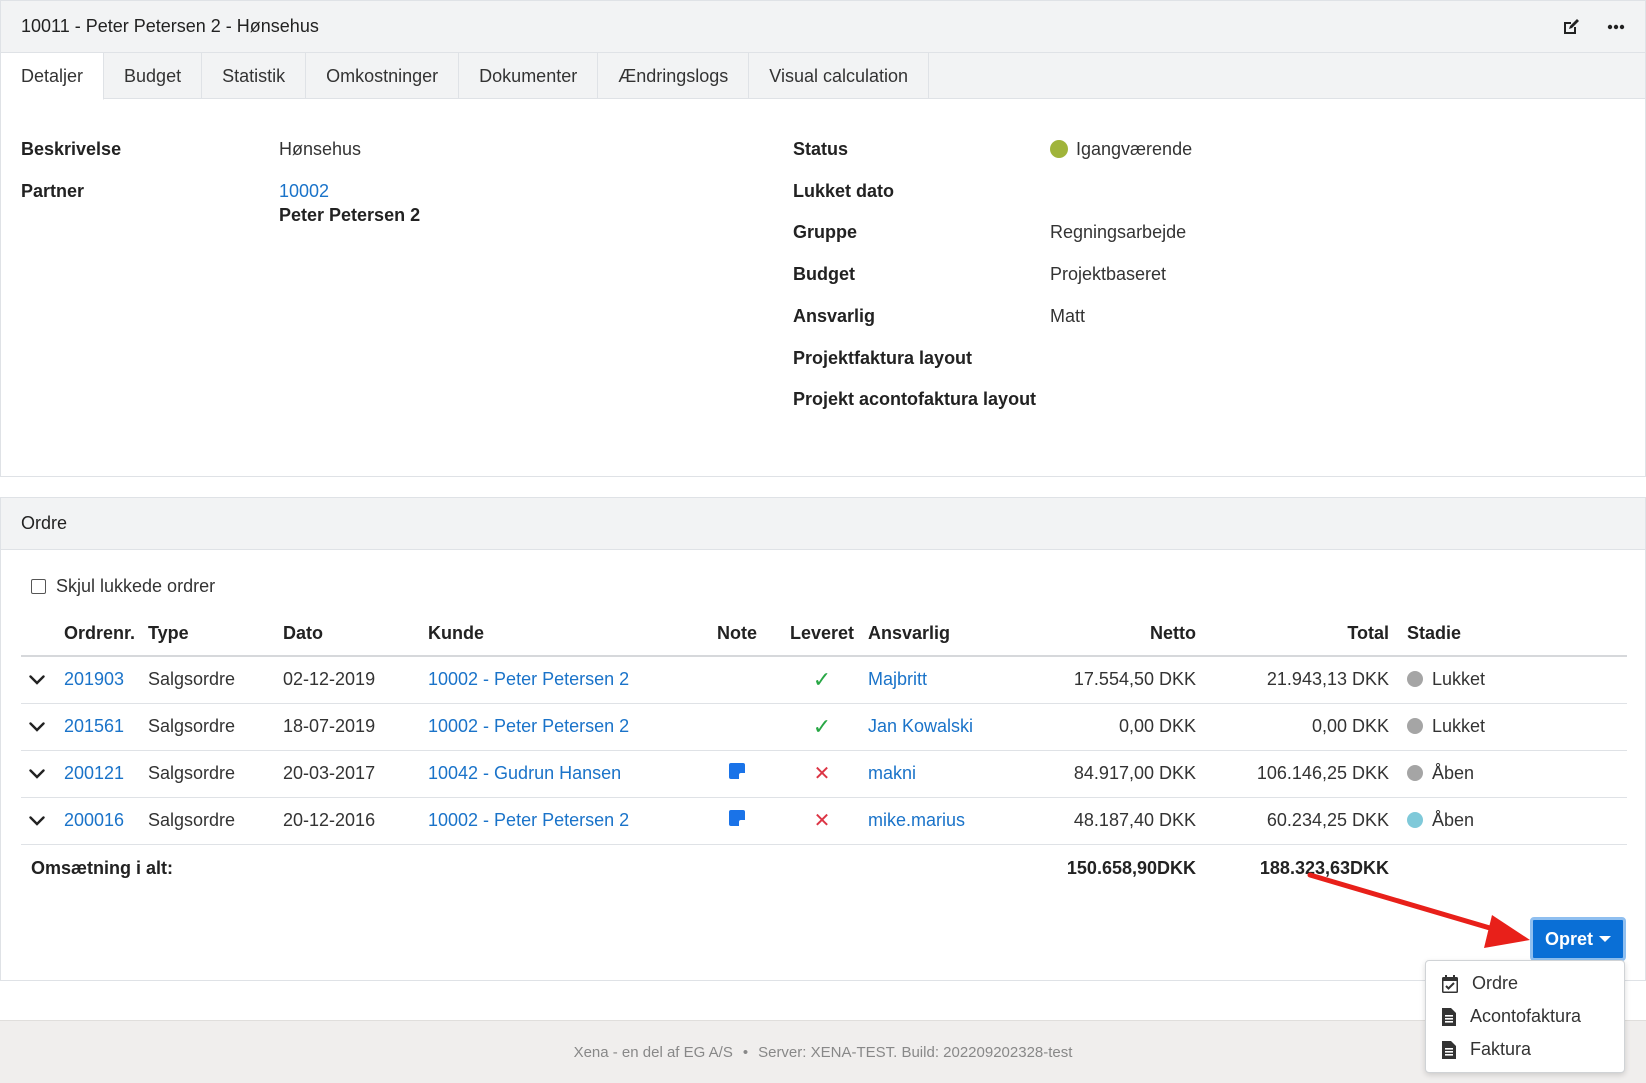 The height and width of the screenshot is (1083, 1646). I want to click on responsible-link: mike.marius, so click(916, 820).